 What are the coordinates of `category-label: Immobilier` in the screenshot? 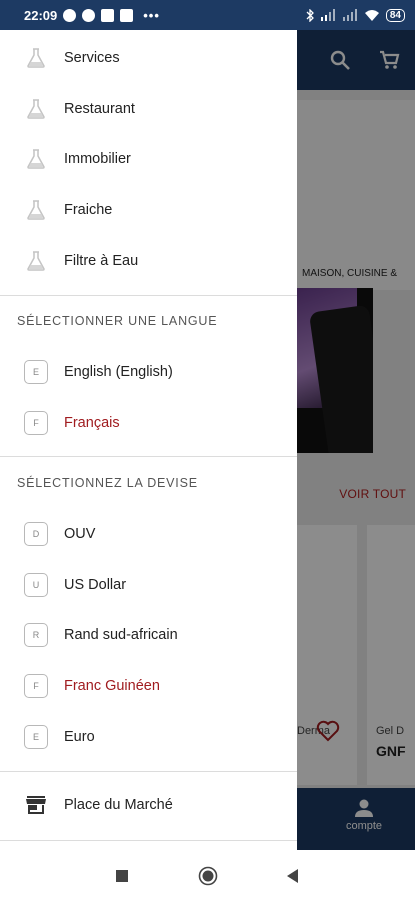 It's located at (97, 159).